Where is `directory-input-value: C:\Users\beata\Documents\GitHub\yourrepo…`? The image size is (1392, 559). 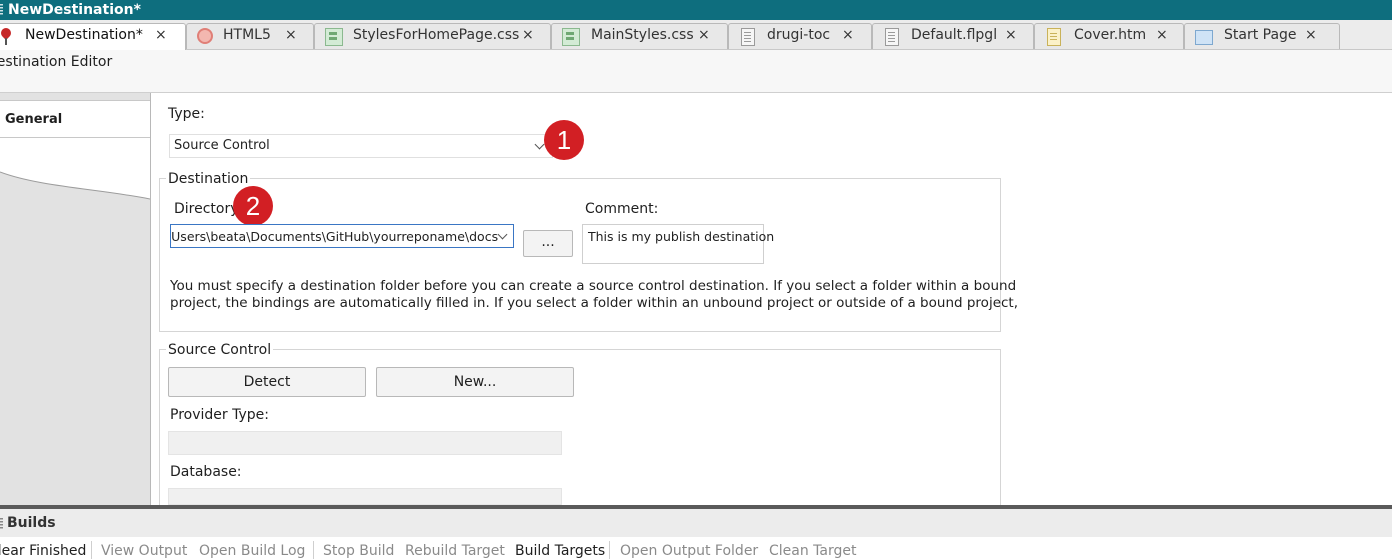
directory-input-value: C:\Users\beata\Documents\GitHub\yourrepo… is located at coordinates (334, 236).